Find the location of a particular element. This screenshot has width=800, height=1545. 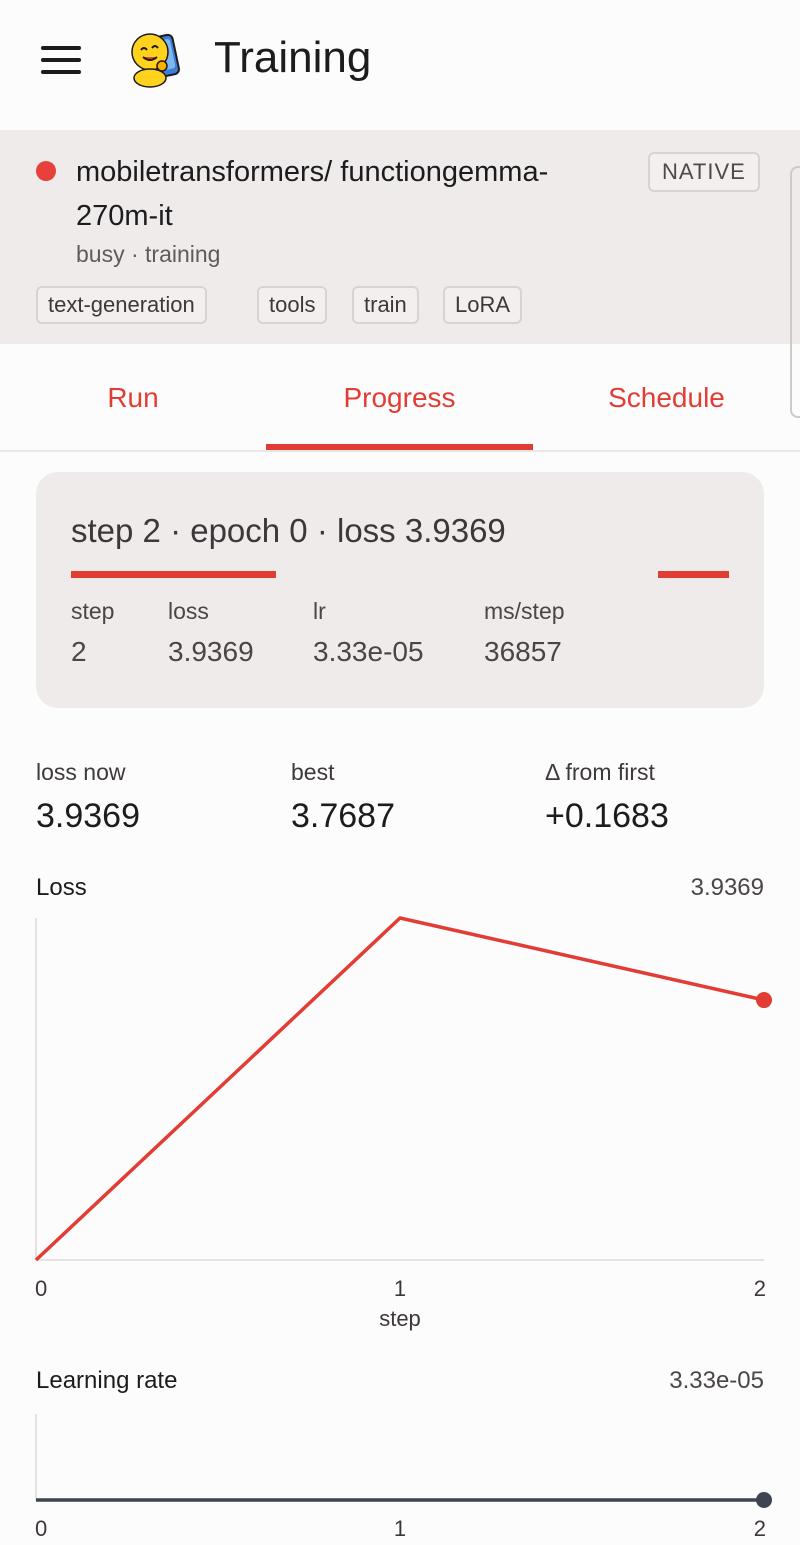

lr-chart: 0 1 2 is located at coordinates (403, 1477).